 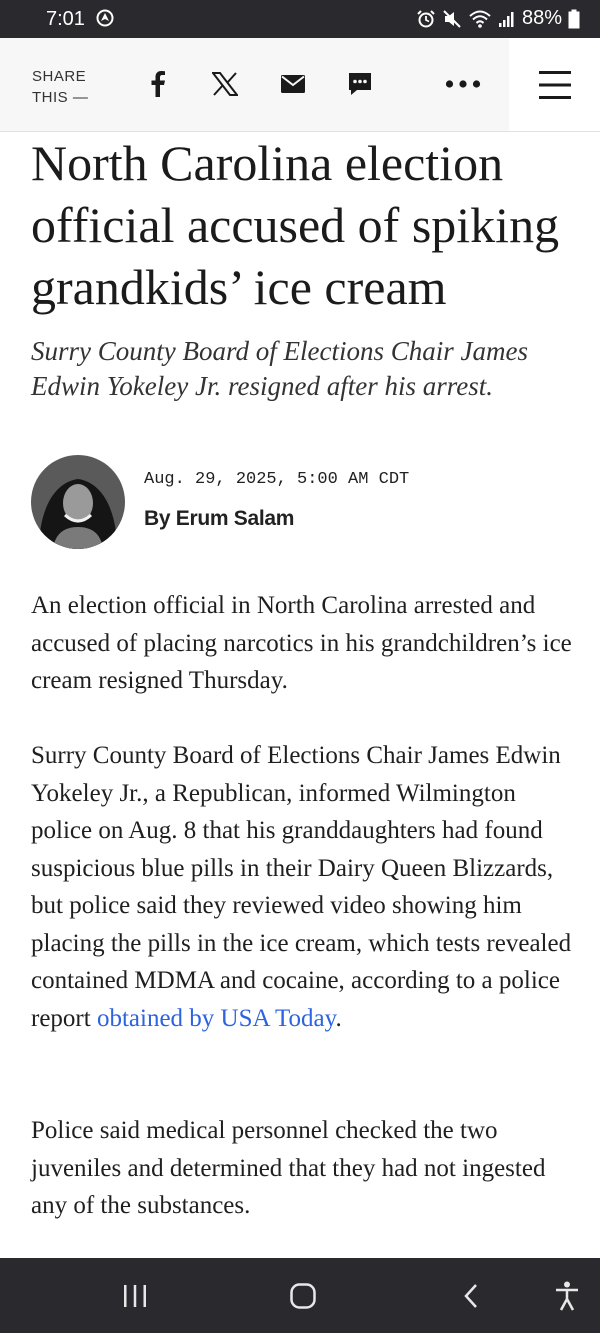 What do you see at coordinates (293, 84) in the screenshot?
I see `email-icon` at bounding box center [293, 84].